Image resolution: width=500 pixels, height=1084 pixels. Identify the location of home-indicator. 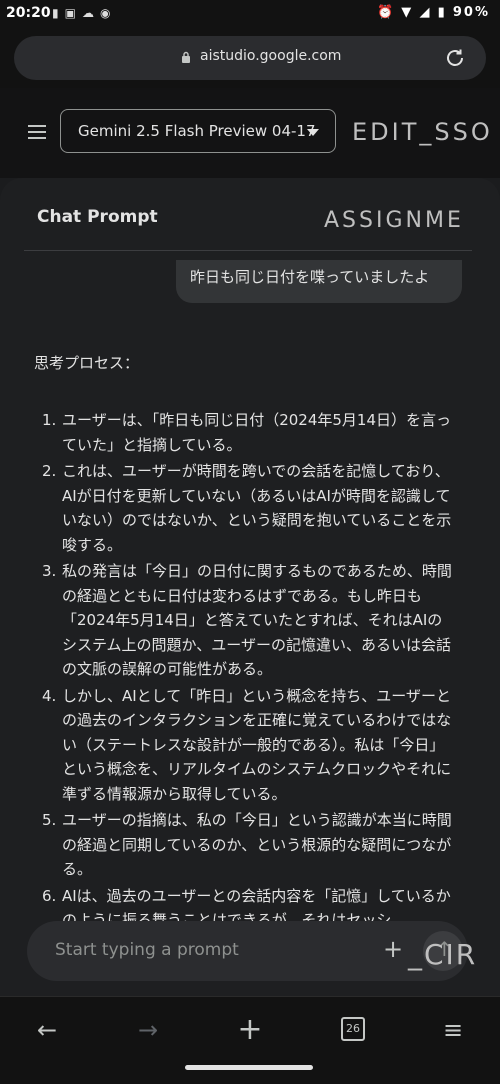
(249, 1067).